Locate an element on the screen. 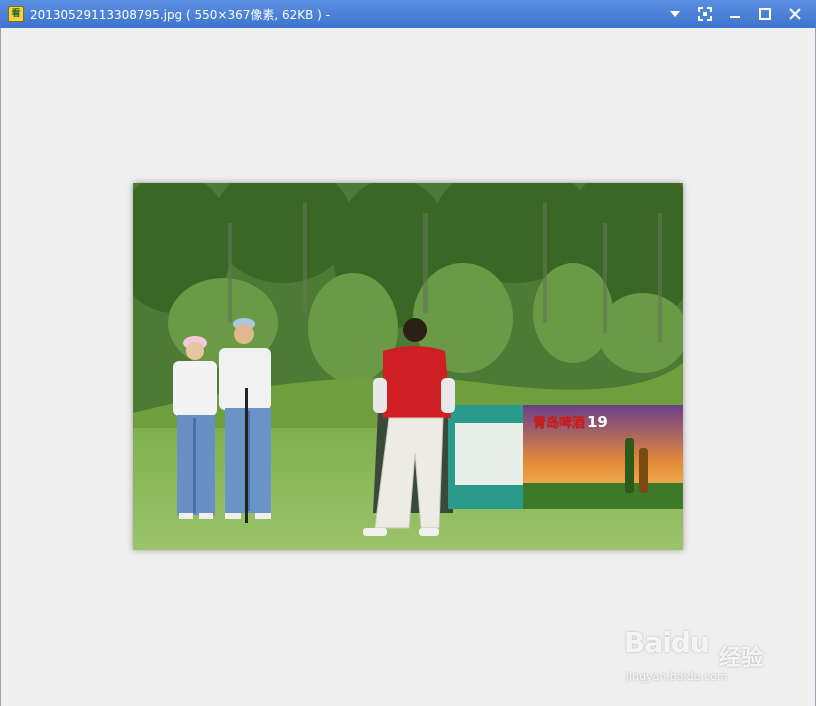 This screenshot has height=706, width=816. dropdown-button is located at coordinates (675, 14).